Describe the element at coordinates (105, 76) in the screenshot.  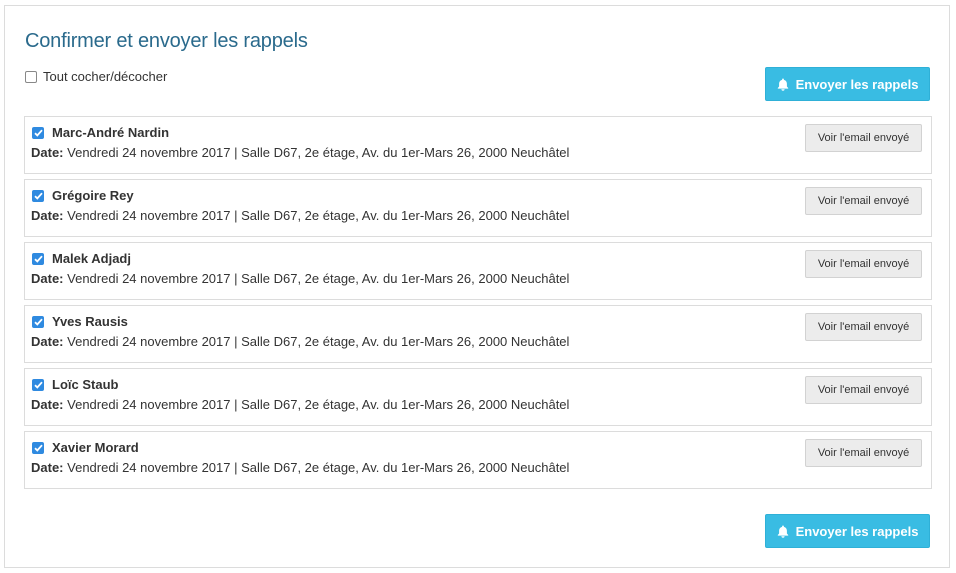
I see `toggle-all-label: Tout cocher/décocher` at that location.